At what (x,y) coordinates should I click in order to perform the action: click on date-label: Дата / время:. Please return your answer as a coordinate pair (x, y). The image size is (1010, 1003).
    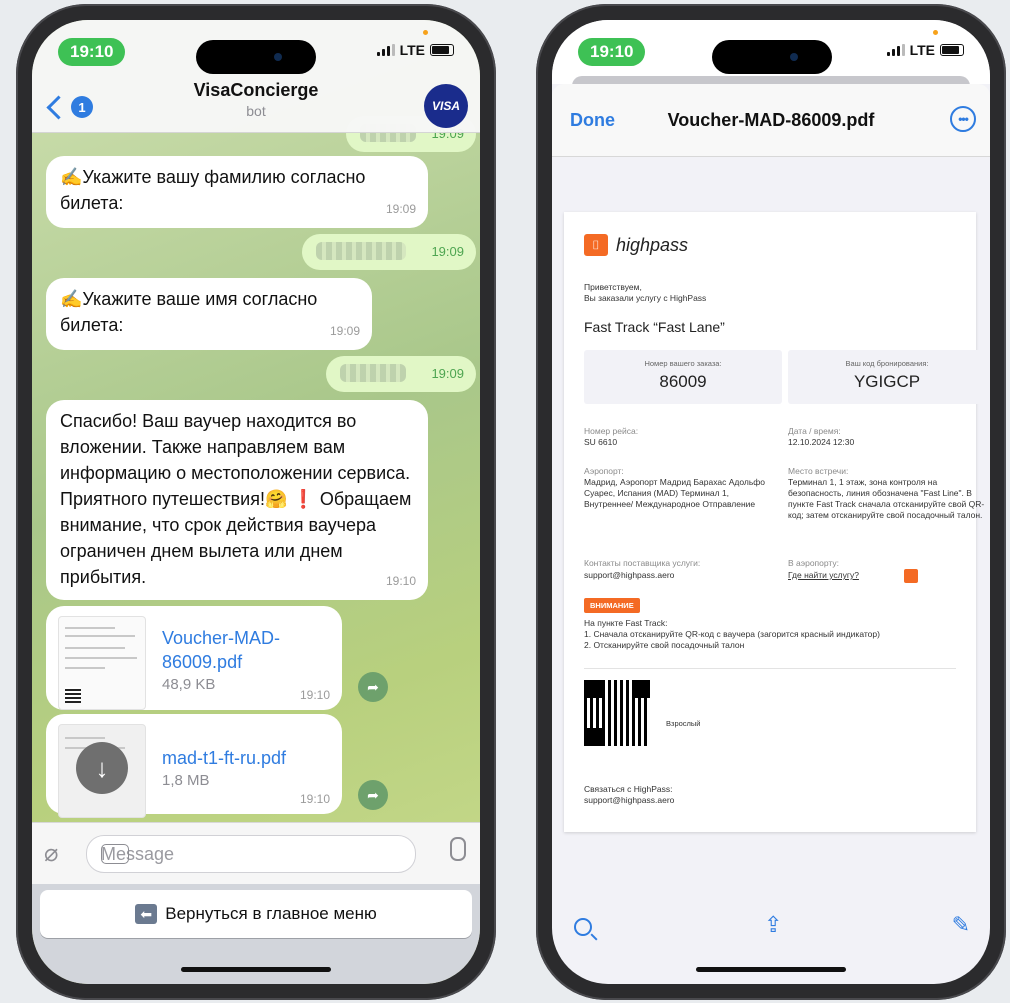
    Looking at the image, I should click on (814, 431).